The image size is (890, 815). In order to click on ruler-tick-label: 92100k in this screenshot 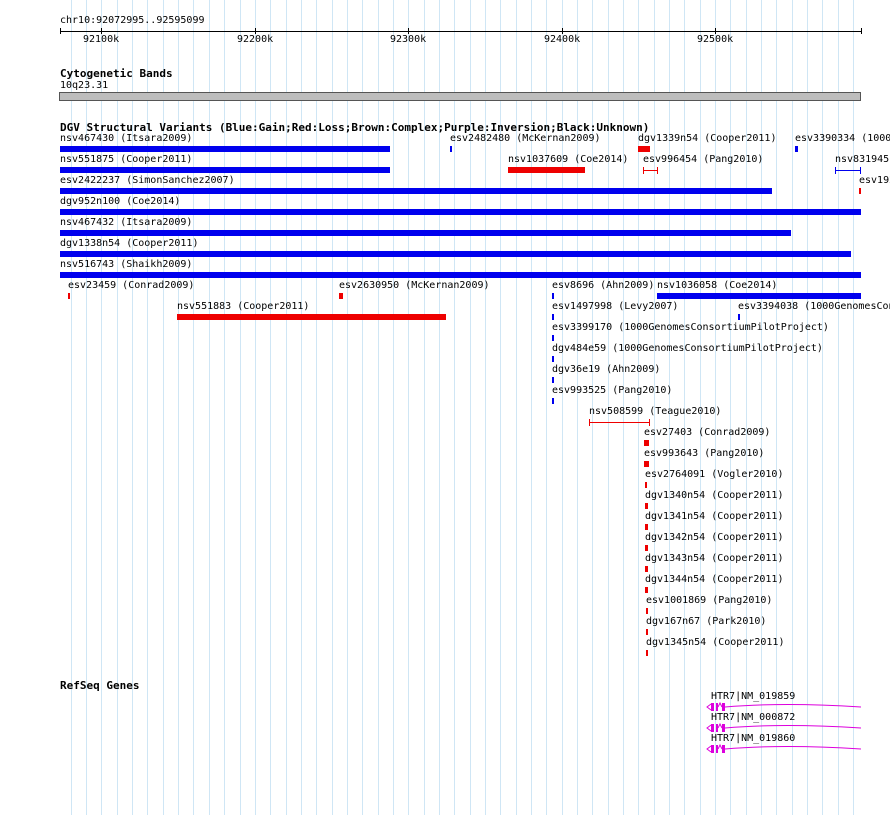, I will do `click(101, 39)`.